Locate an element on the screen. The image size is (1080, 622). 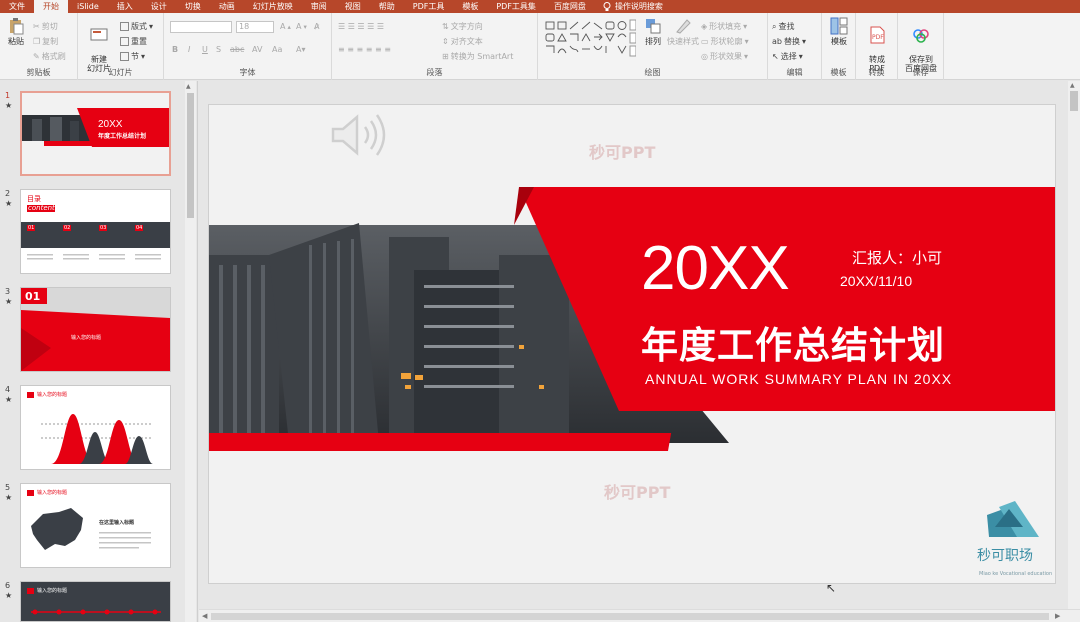
tab-12: 模板 is located at coordinates (470, 6).